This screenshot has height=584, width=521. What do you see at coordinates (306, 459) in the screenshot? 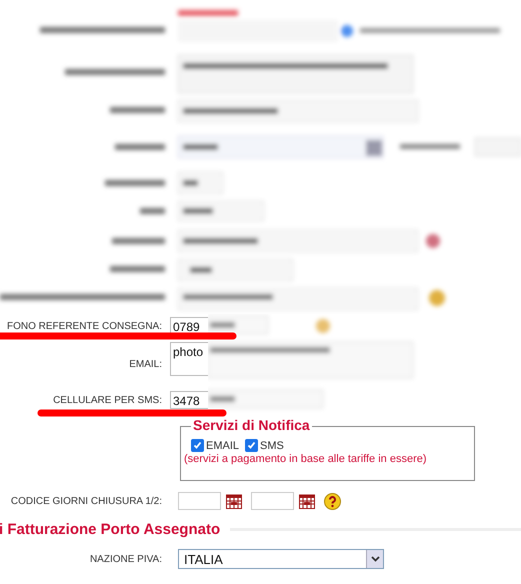
I see `pricing-note: (servizi a pagamento in base alle tariffe in essere)` at bounding box center [306, 459].